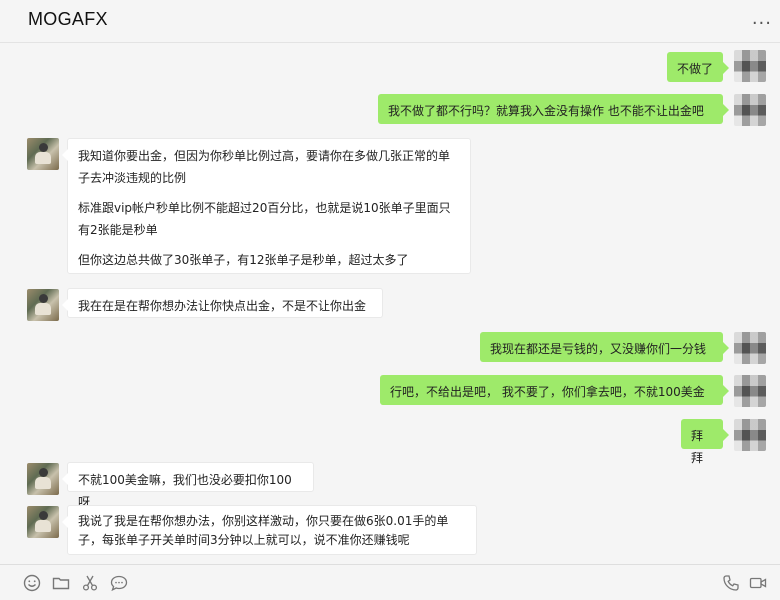  Describe the element at coordinates (243, 260) in the screenshot. I see `message-paragraph: 但你这边总共做了30张单子，有12张单子是秒单，超过太多了` at that location.